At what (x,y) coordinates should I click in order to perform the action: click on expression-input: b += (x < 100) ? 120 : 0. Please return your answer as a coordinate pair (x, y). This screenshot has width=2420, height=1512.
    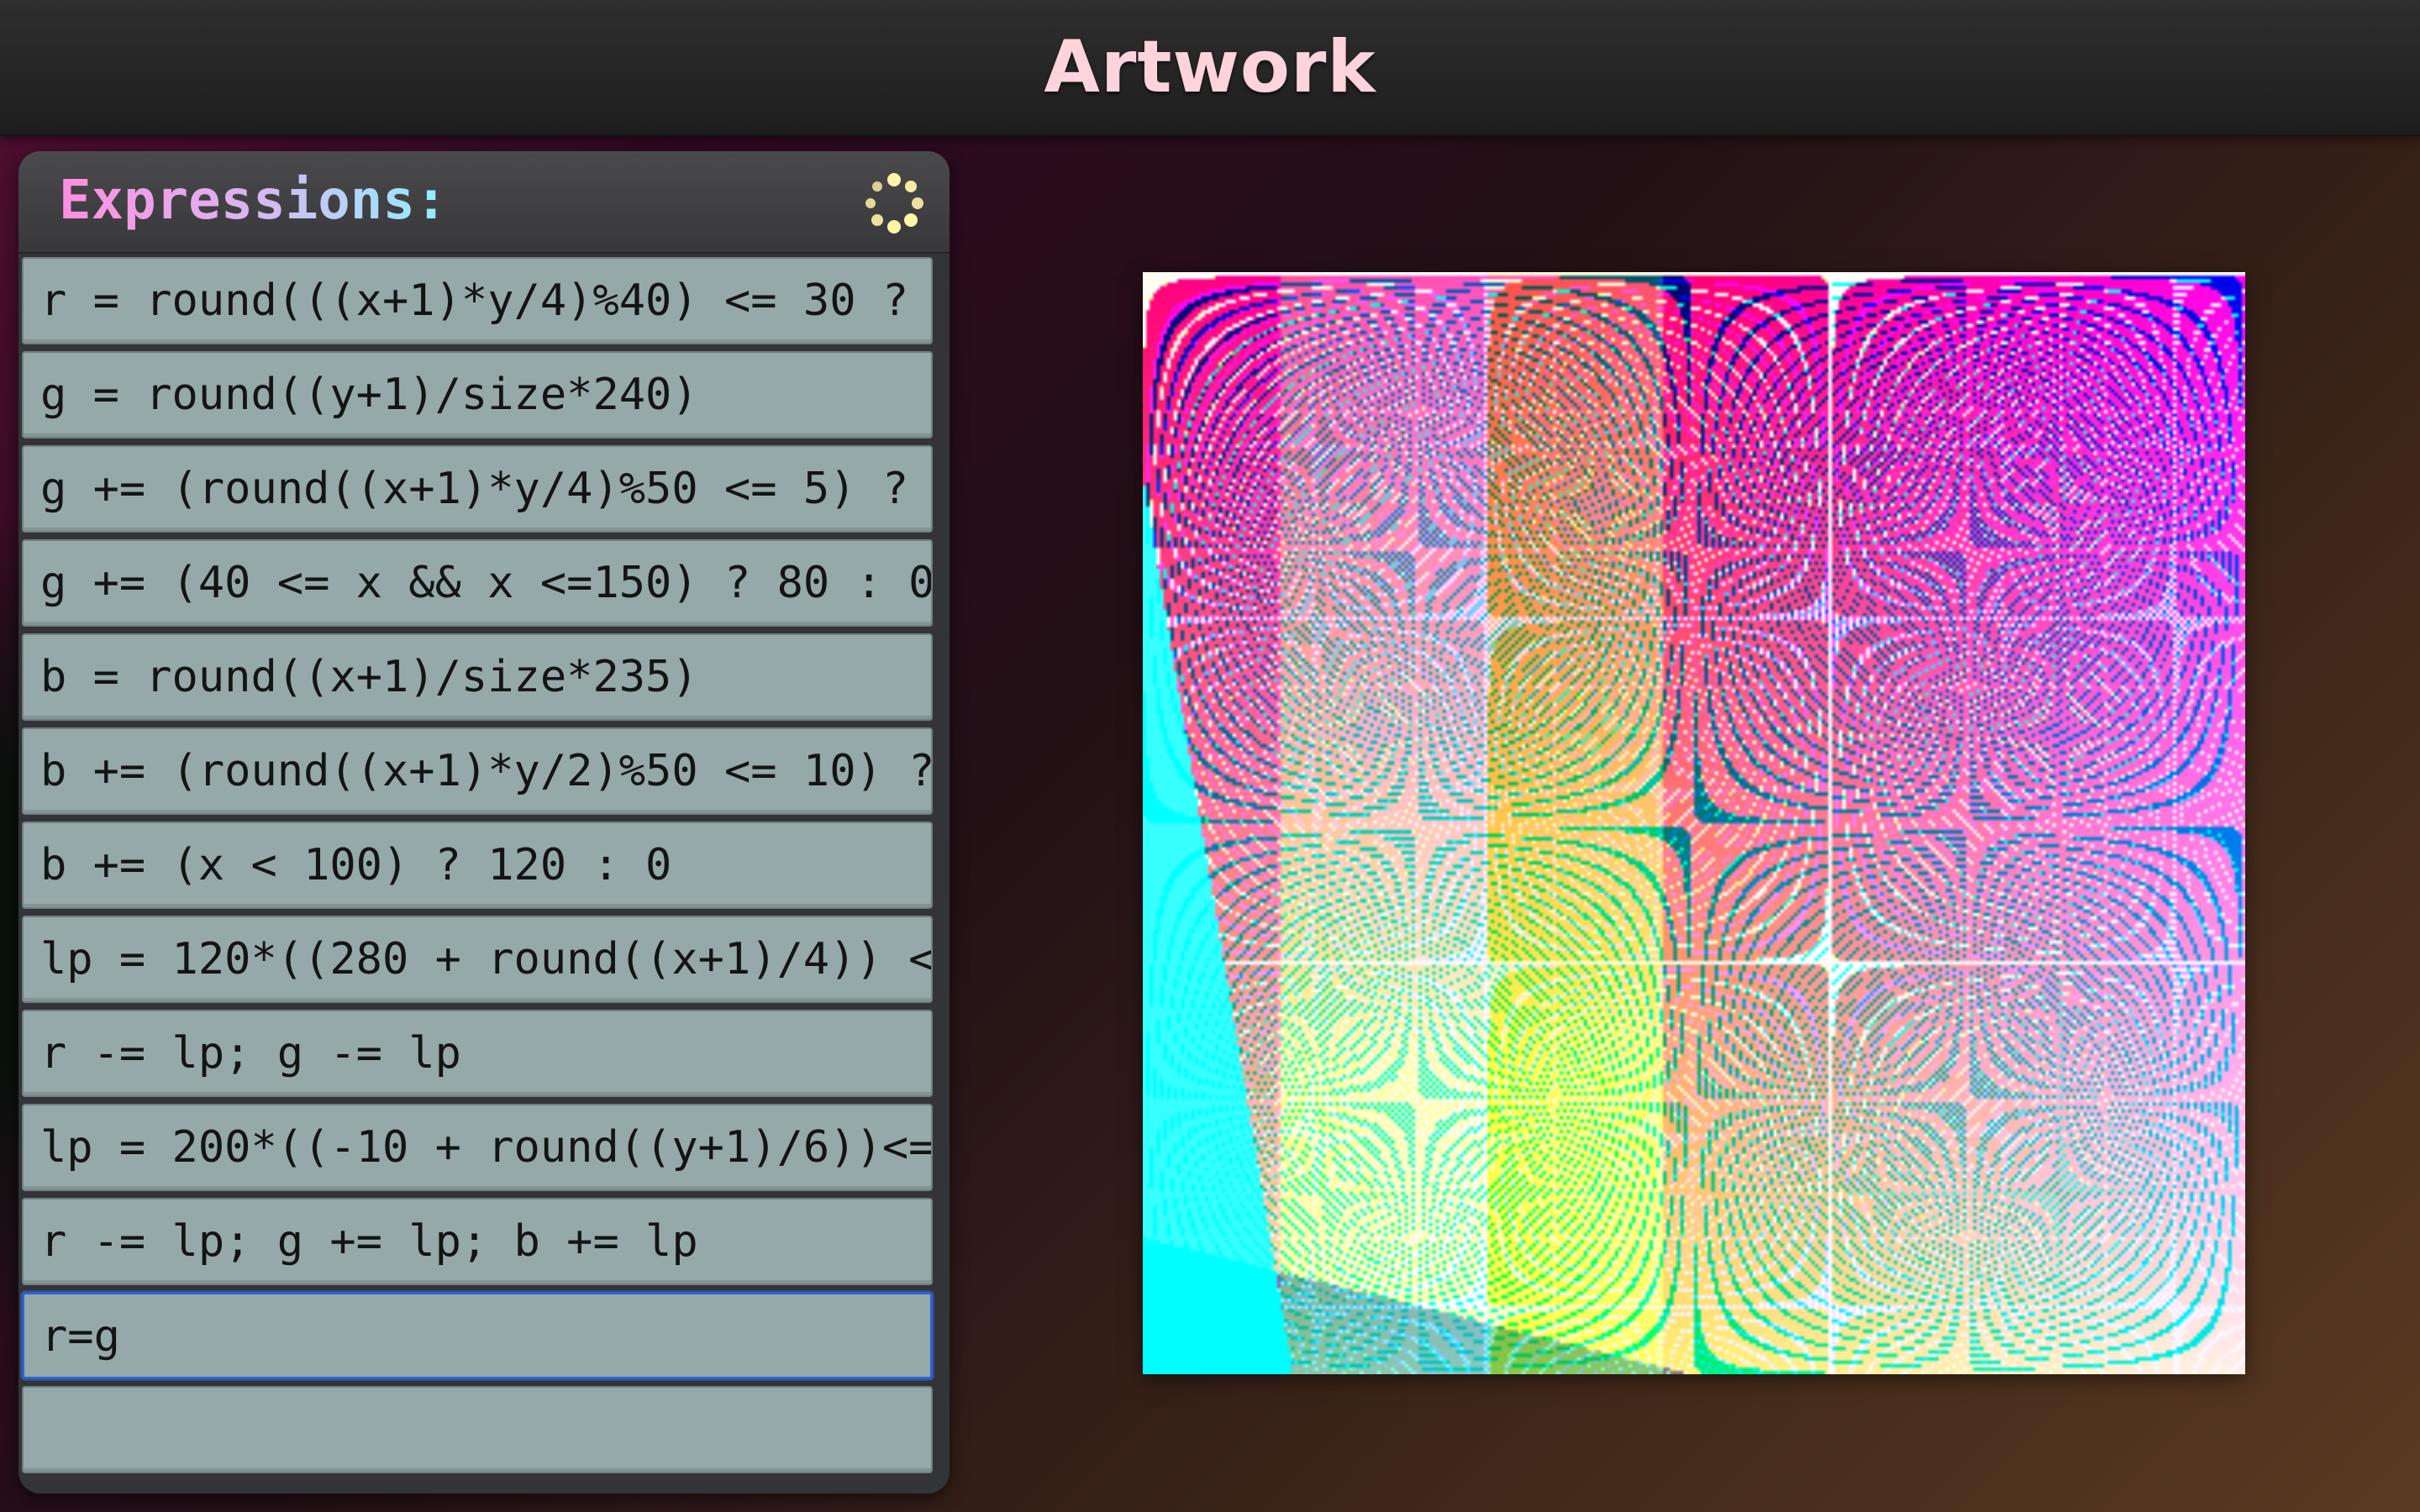
    Looking at the image, I should click on (478, 865).